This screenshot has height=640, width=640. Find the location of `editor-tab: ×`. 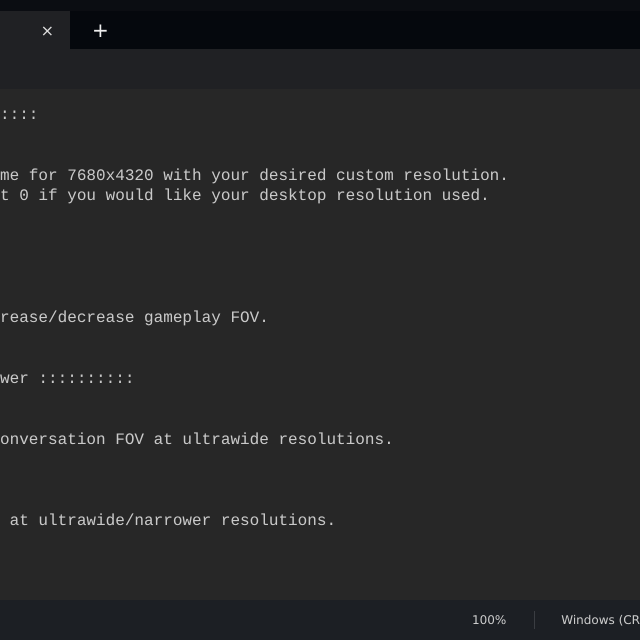

editor-tab: × is located at coordinates (35, 30).